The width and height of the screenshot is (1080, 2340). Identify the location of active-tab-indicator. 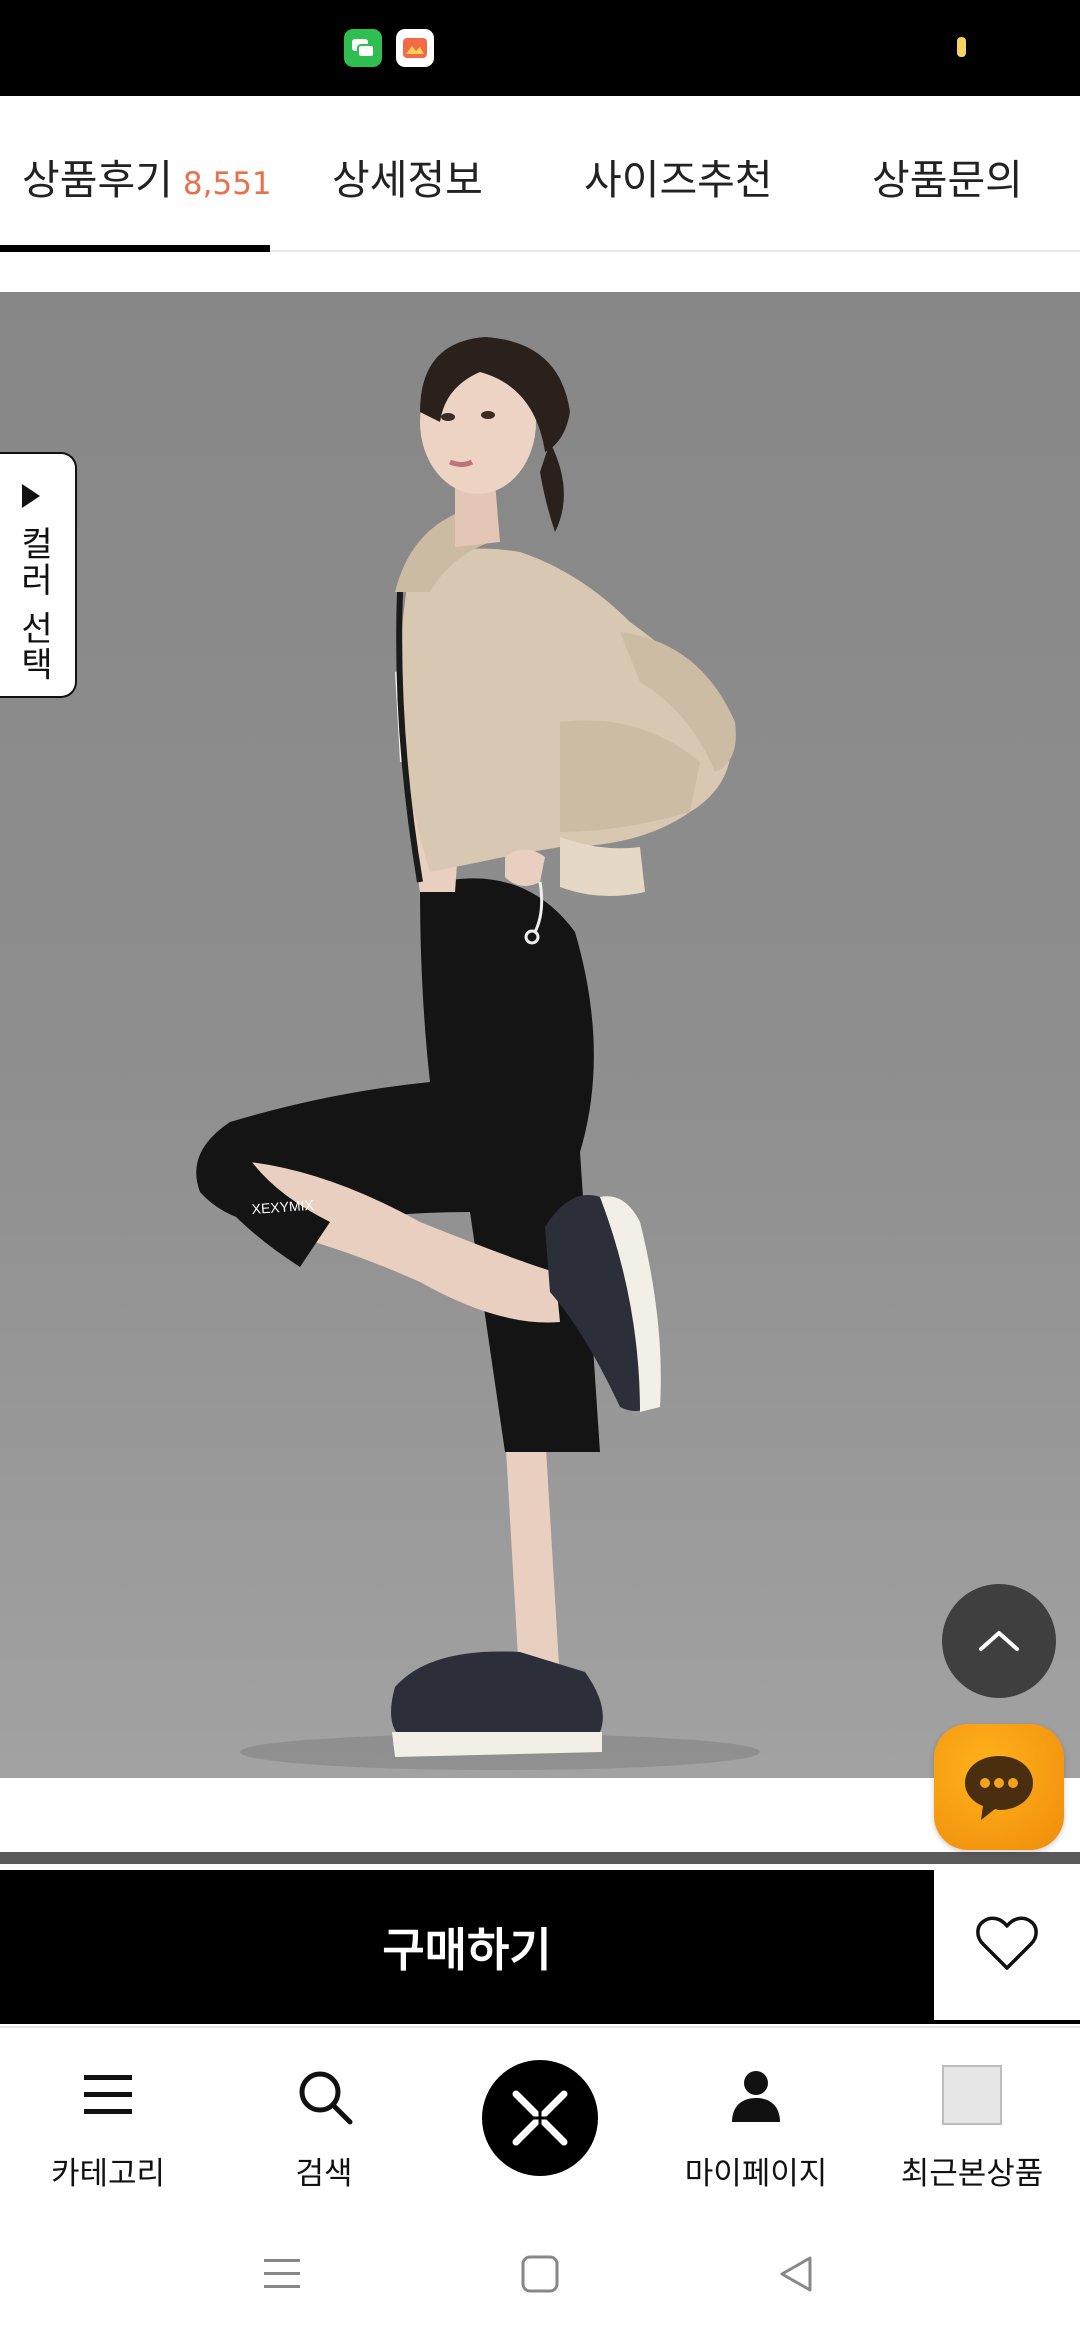
(135, 248).